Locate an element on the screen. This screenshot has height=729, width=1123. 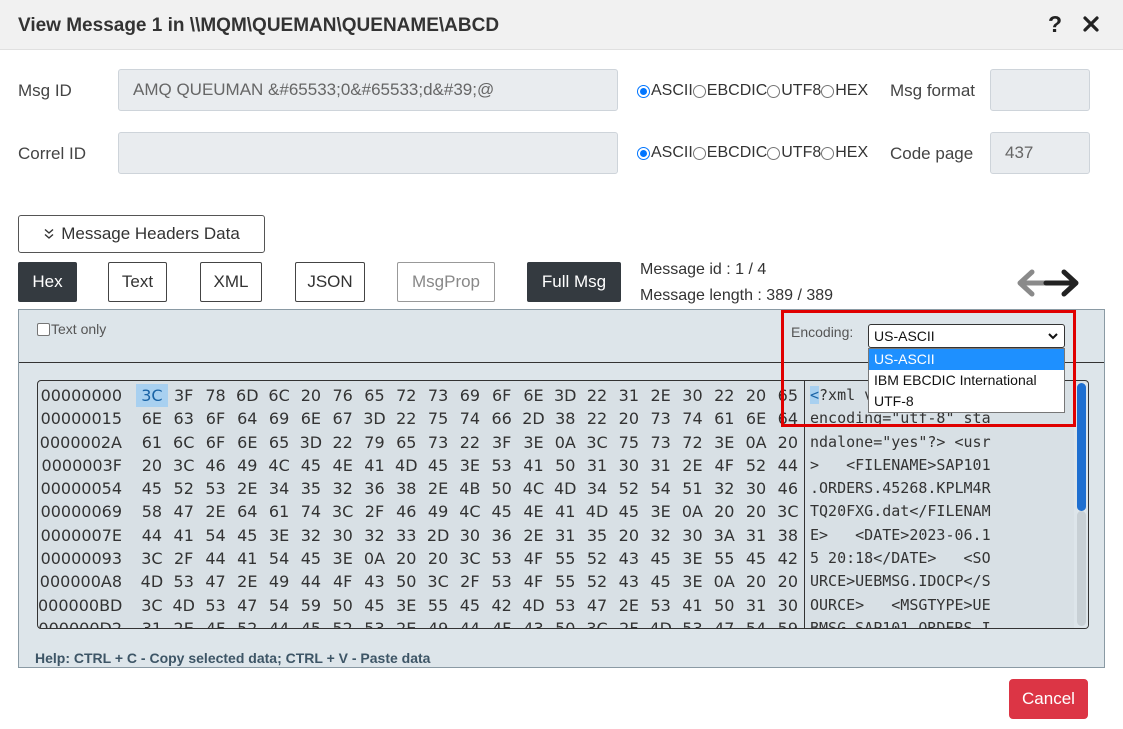
correl-id-field is located at coordinates (368, 153).